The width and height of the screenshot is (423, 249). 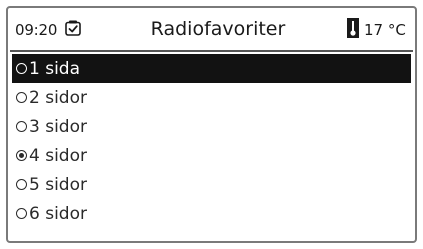 I want to click on list-item-page-3: 3 sidor, so click(x=211, y=126).